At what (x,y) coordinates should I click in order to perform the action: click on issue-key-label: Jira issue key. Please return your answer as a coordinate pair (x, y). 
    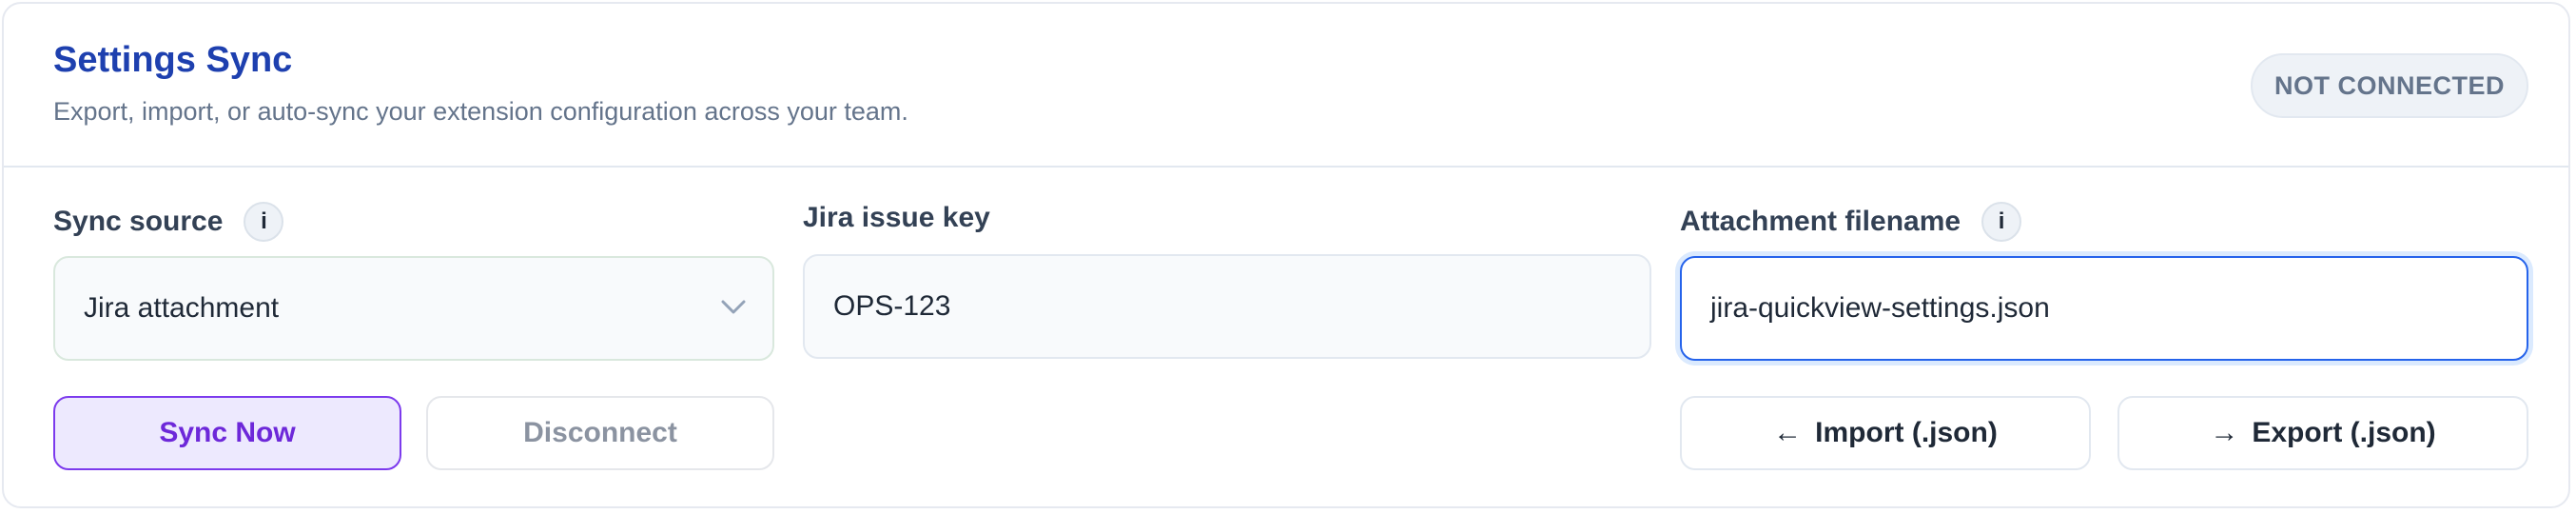
    Looking at the image, I should click on (897, 218).